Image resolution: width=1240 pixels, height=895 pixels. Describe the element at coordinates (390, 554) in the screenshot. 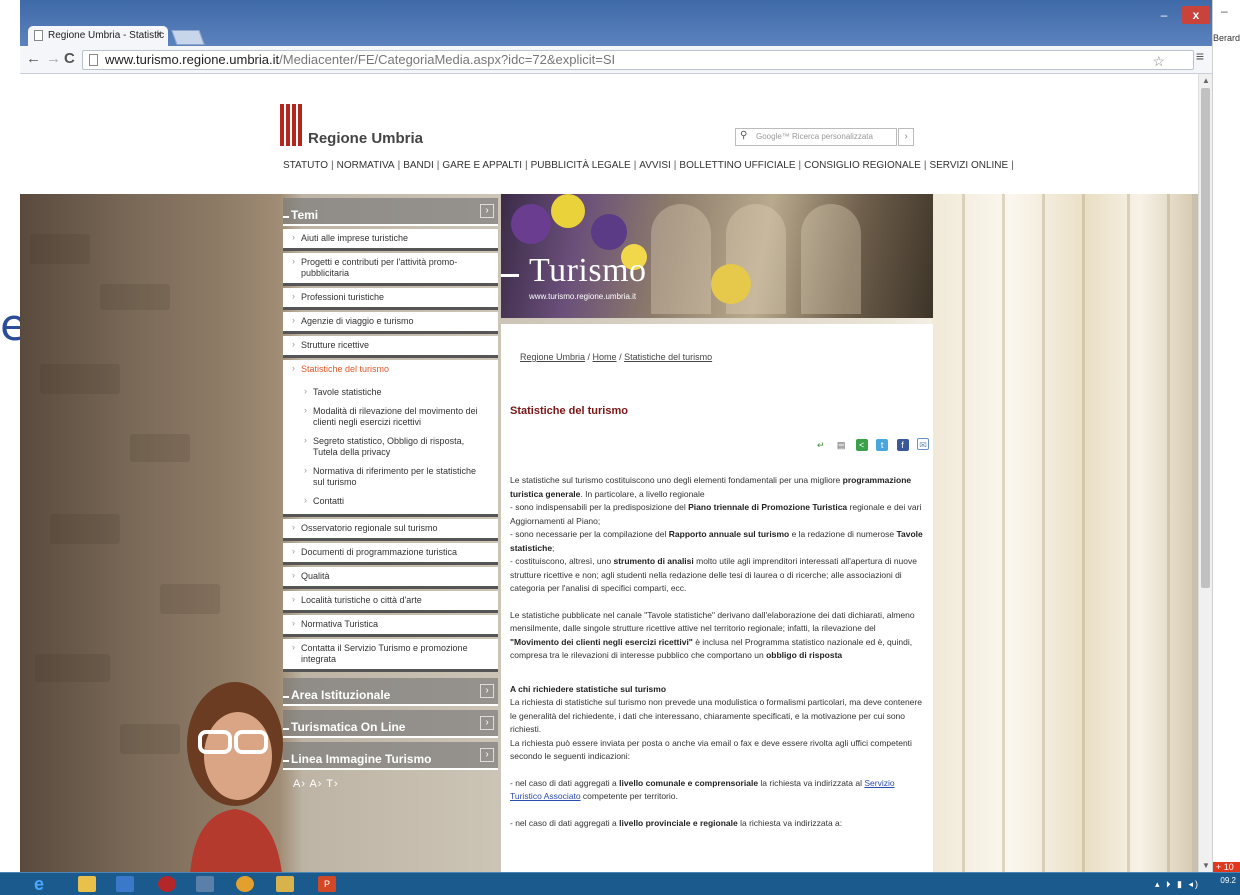

I see `sidebar-item-documenti: Documenti di programmazione turistica` at that location.